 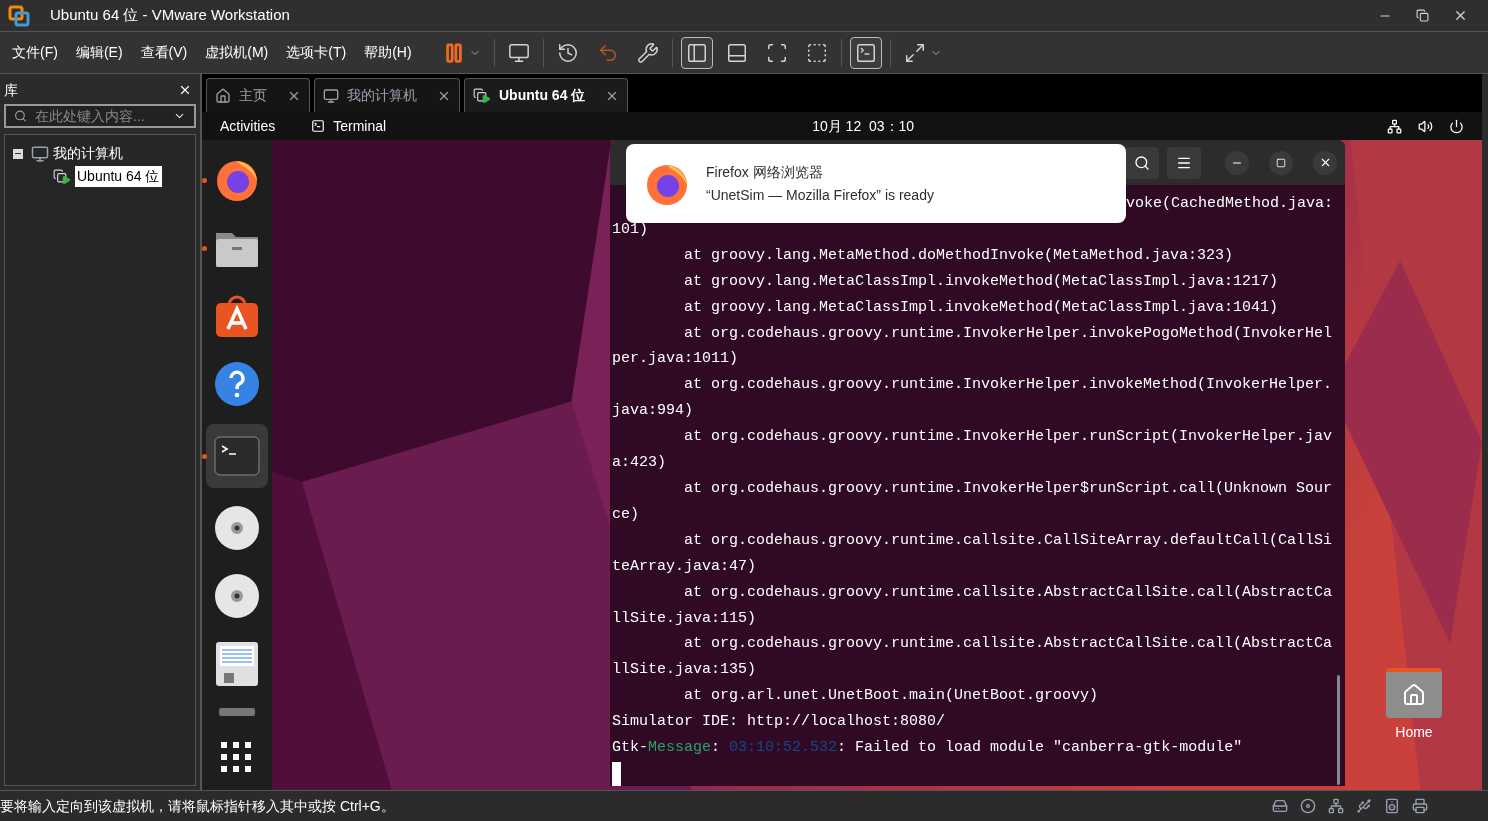 I want to click on panel-bottom-icon, so click(x=736, y=52).